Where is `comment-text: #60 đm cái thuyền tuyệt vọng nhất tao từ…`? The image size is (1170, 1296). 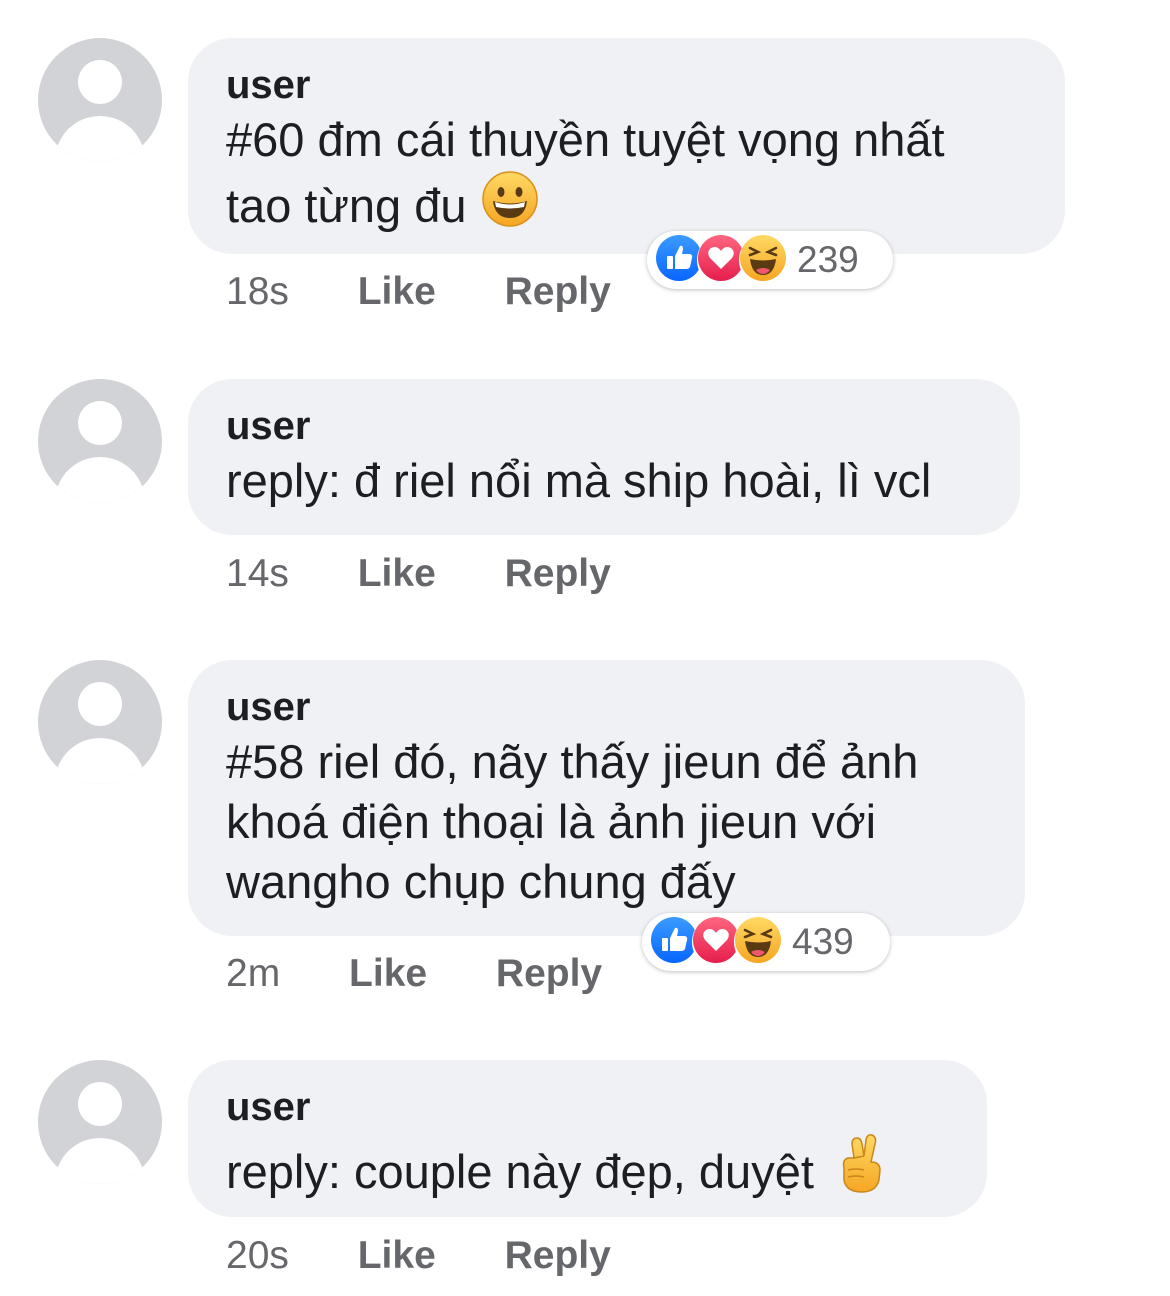 comment-text: #60 đm cái thuyền tuyệt vọng nhất tao từ… is located at coordinates (626, 176).